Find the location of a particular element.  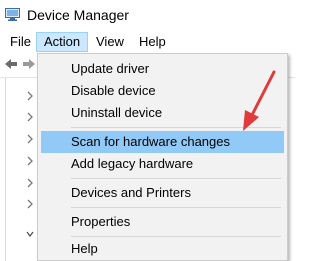

menu-bar: File Action View Help is located at coordinates (147, 42).